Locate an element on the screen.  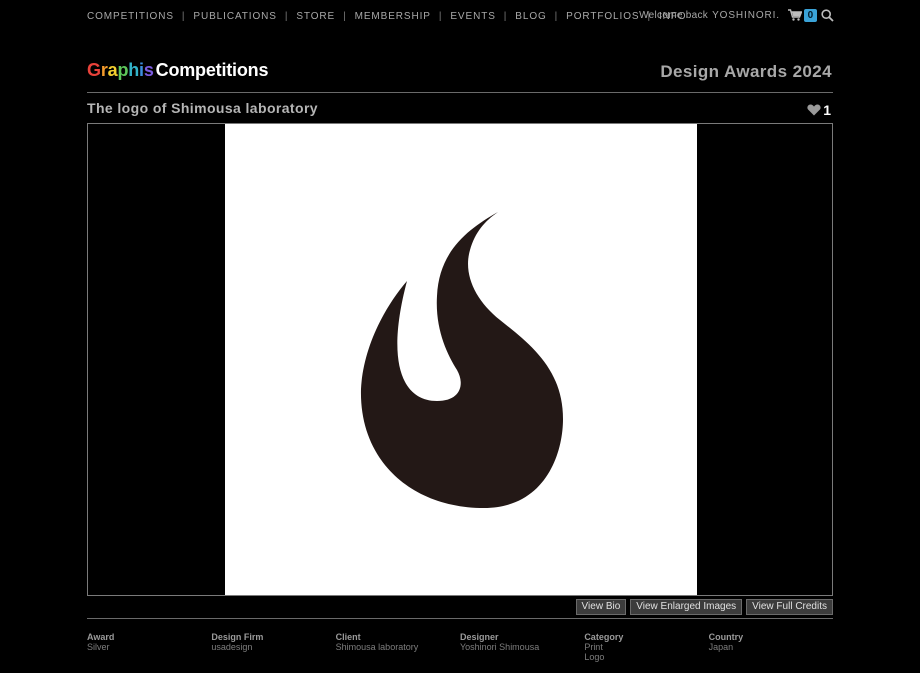
nav-link-membership: MEMBERSHIP is located at coordinates (393, 16).